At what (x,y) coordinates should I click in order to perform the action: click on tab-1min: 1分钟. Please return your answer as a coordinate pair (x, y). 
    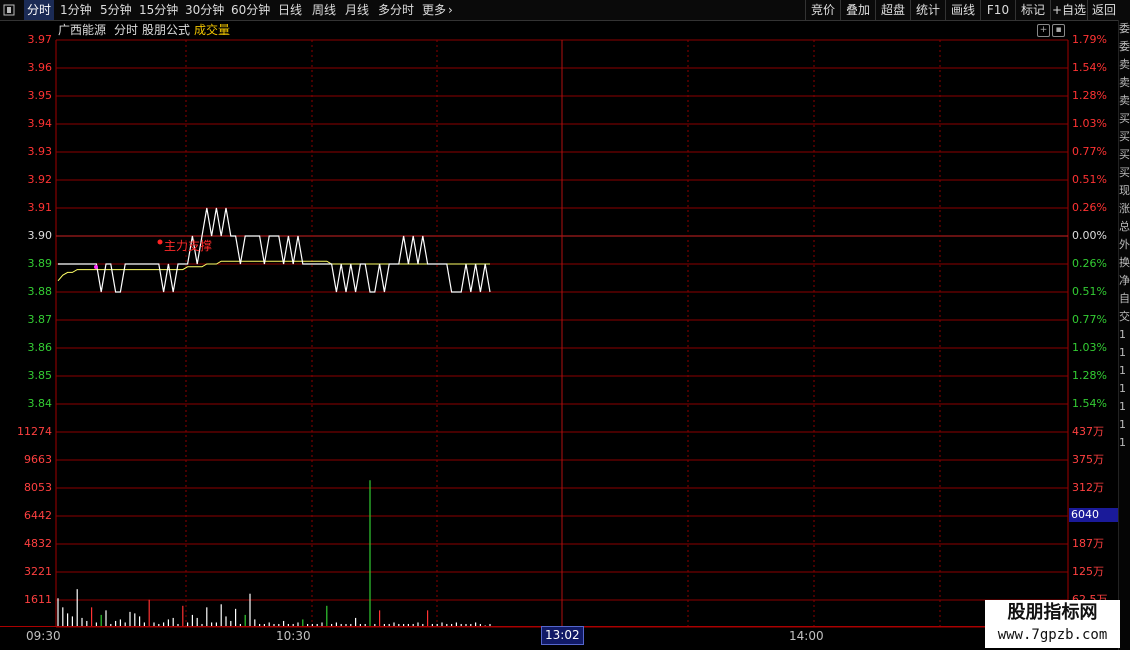
    Looking at the image, I should click on (76, 10).